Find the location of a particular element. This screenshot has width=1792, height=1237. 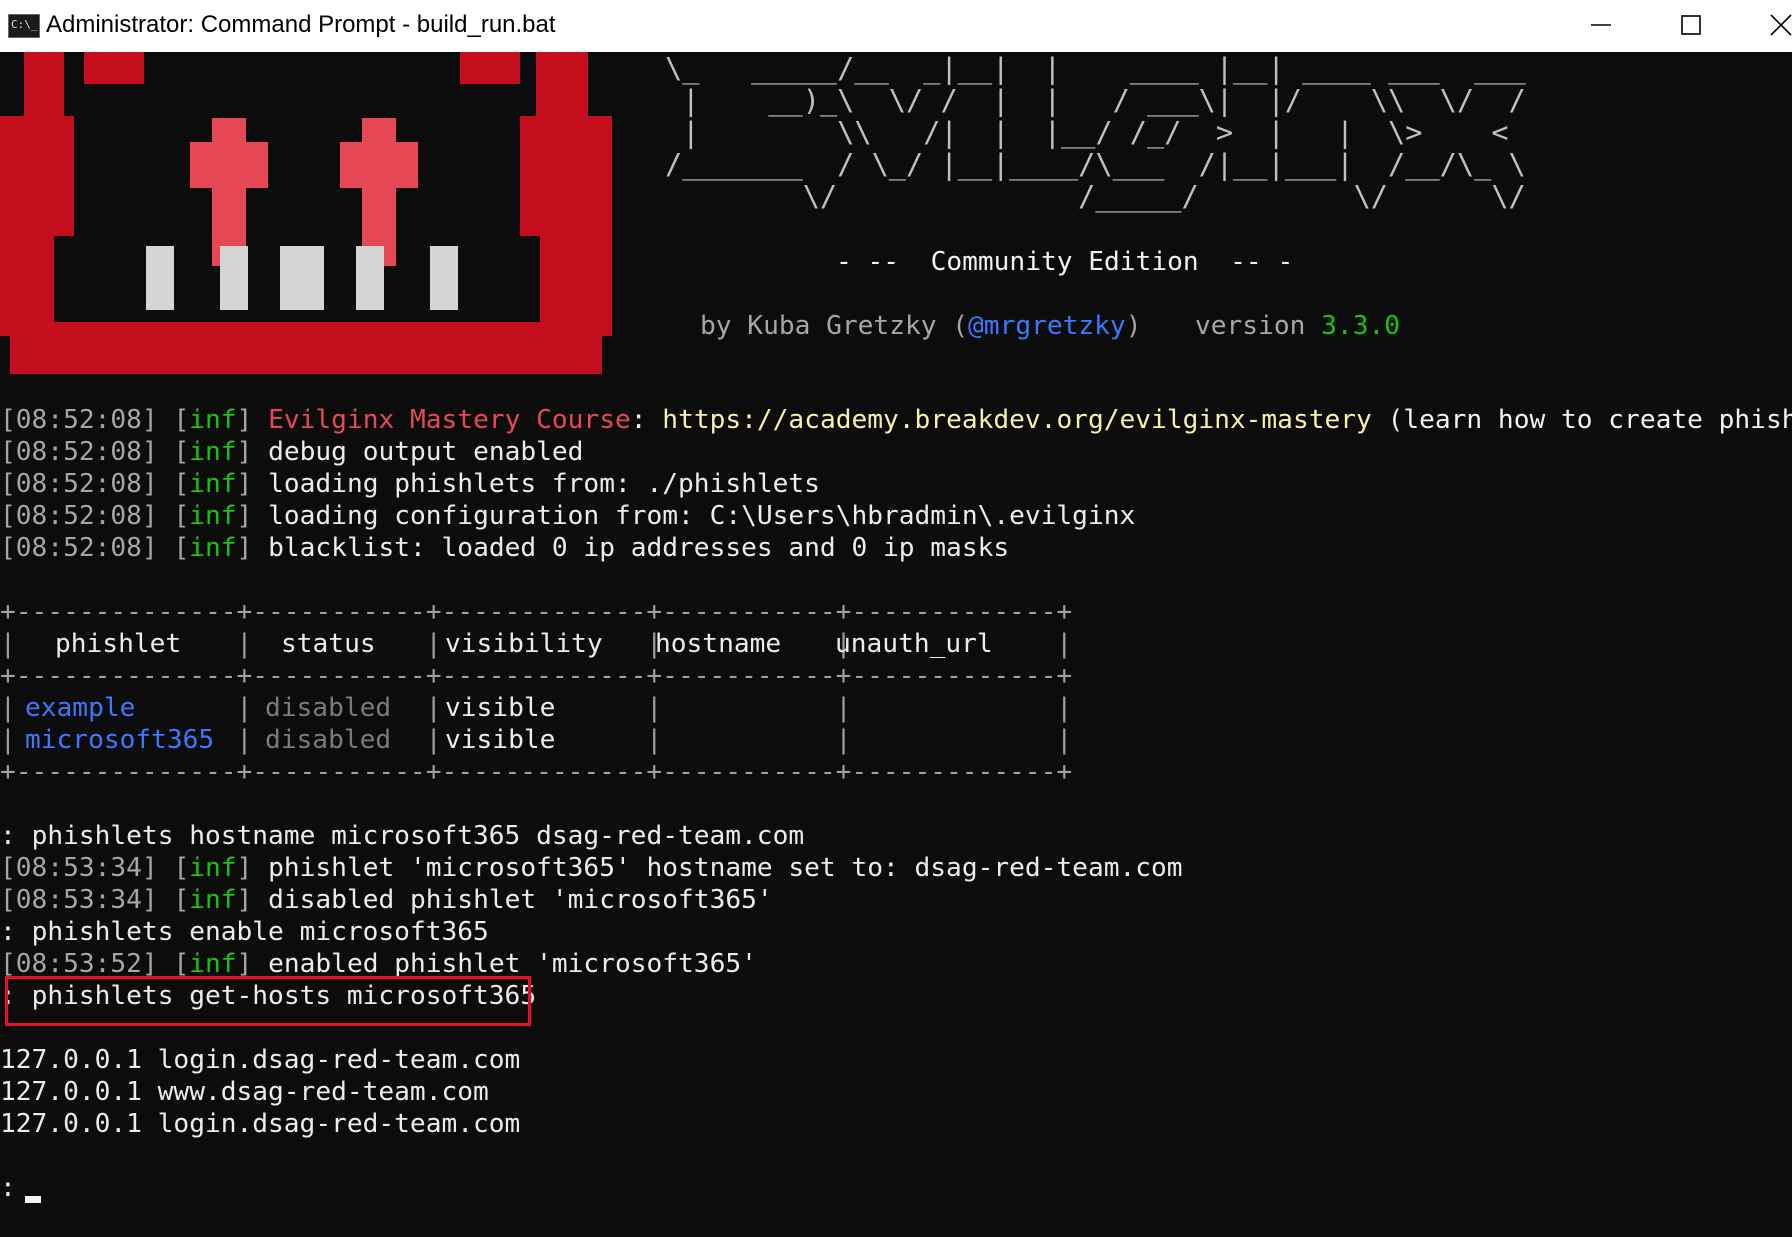

minimize-icon is located at coordinates (1601, 25).